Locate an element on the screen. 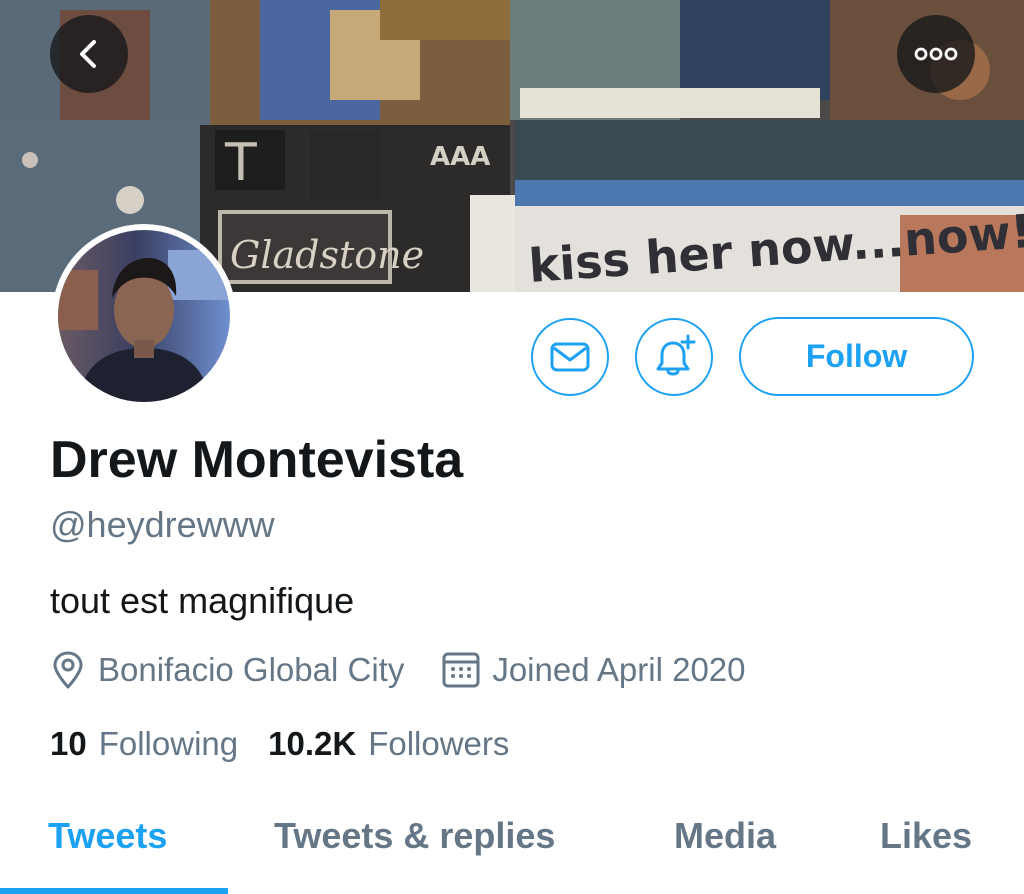 This screenshot has height=894, width=1024. mail-icon is located at coordinates (570, 357).